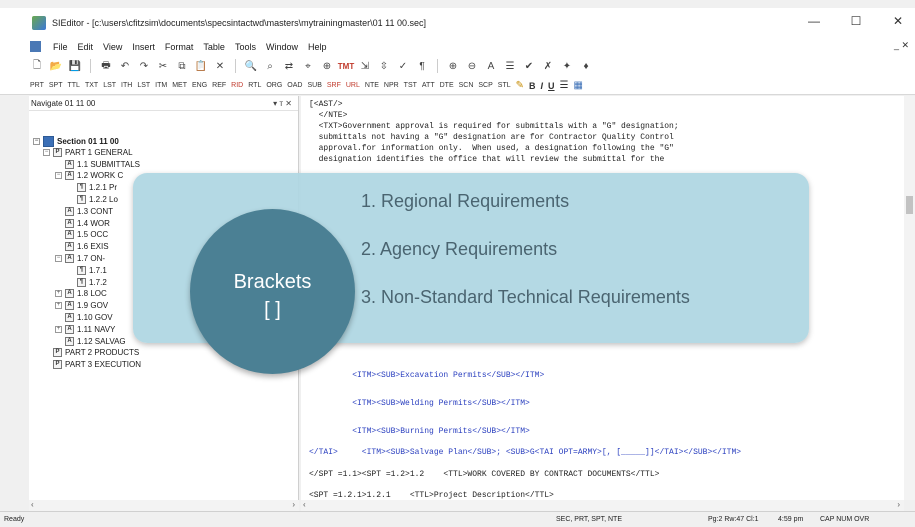 This screenshot has width=915, height=527. I want to click on table-icon: ▦, so click(578, 85).